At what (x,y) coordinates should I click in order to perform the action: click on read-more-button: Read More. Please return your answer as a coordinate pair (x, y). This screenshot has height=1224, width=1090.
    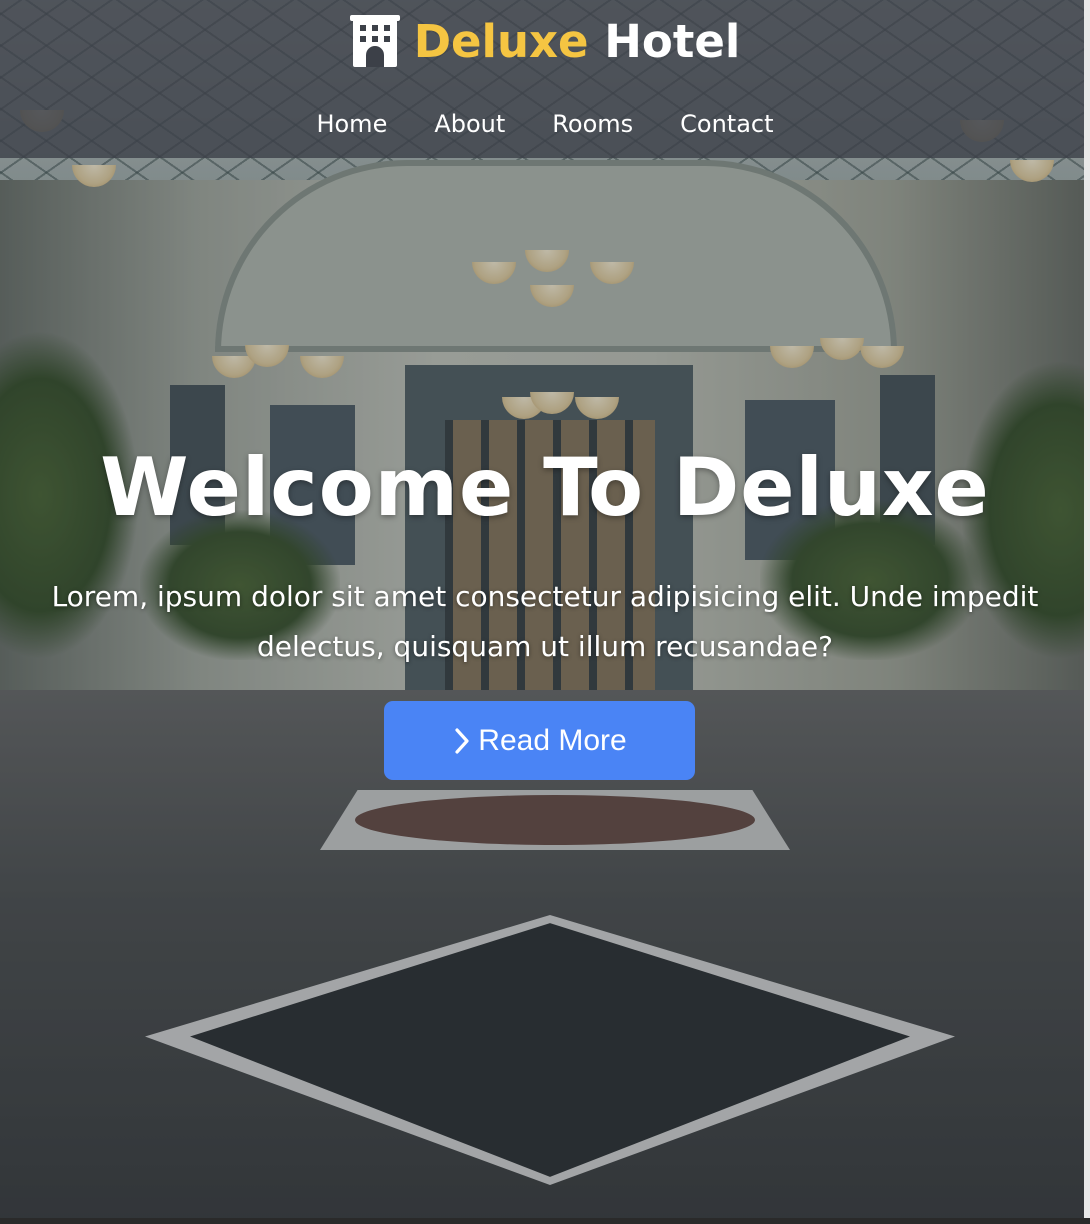
    Looking at the image, I should click on (539, 740).